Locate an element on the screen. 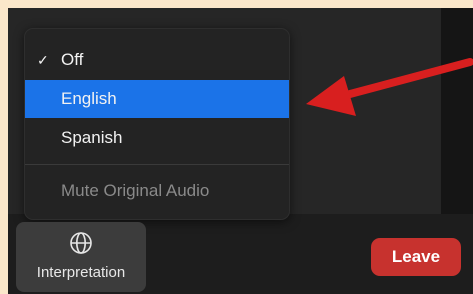 The height and width of the screenshot is (294, 473). menu-item-spanish: Spanish is located at coordinates (157, 138).